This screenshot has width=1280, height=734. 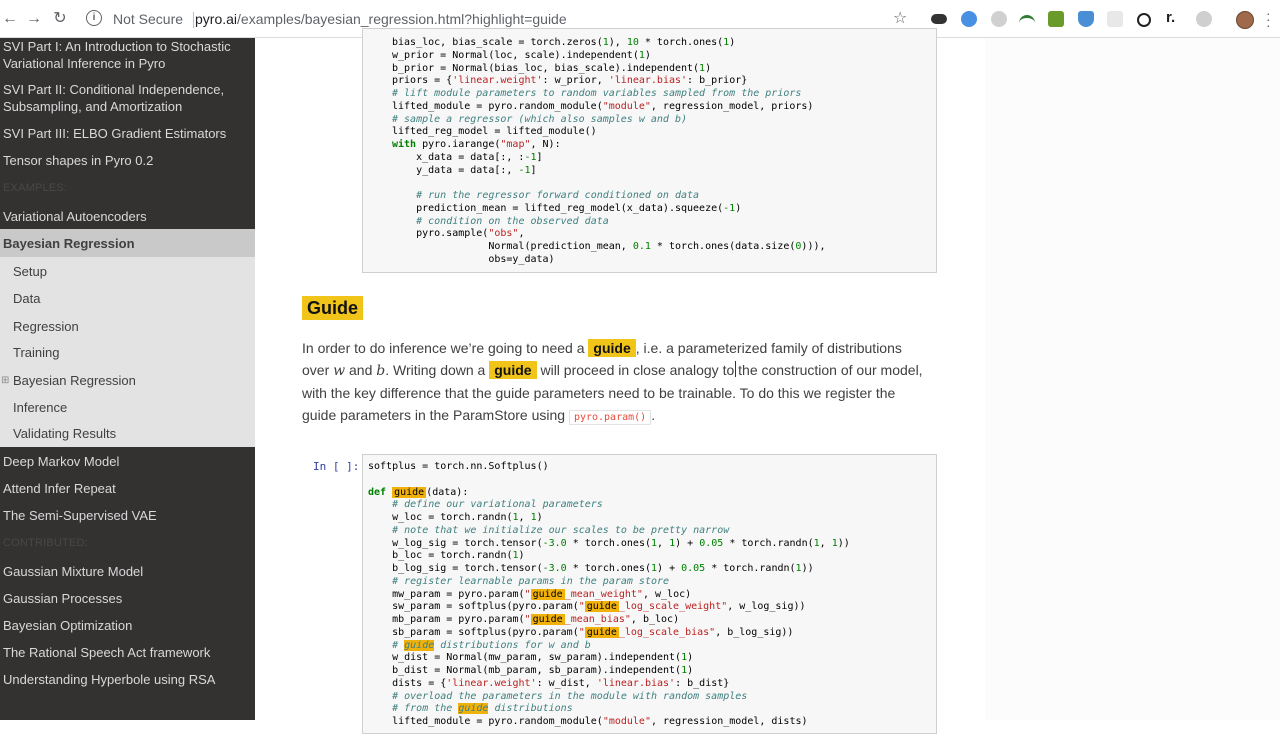 I want to click on sidebar-sub-bayesian-regression: Bayesian Regression, so click(x=74, y=380).